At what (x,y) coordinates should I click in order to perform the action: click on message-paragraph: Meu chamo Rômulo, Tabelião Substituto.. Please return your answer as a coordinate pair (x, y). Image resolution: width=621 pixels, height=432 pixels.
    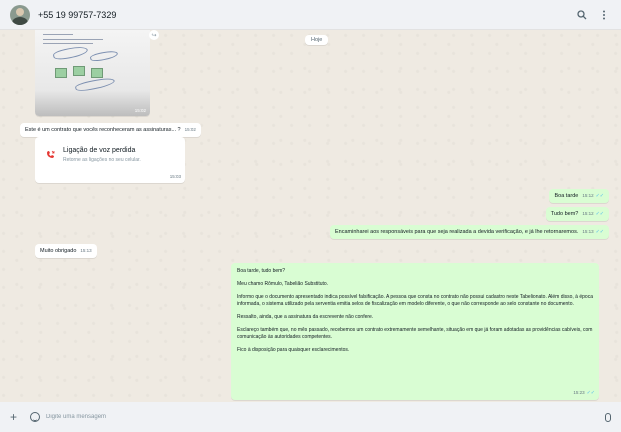
    Looking at the image, I should click on (283, 284).